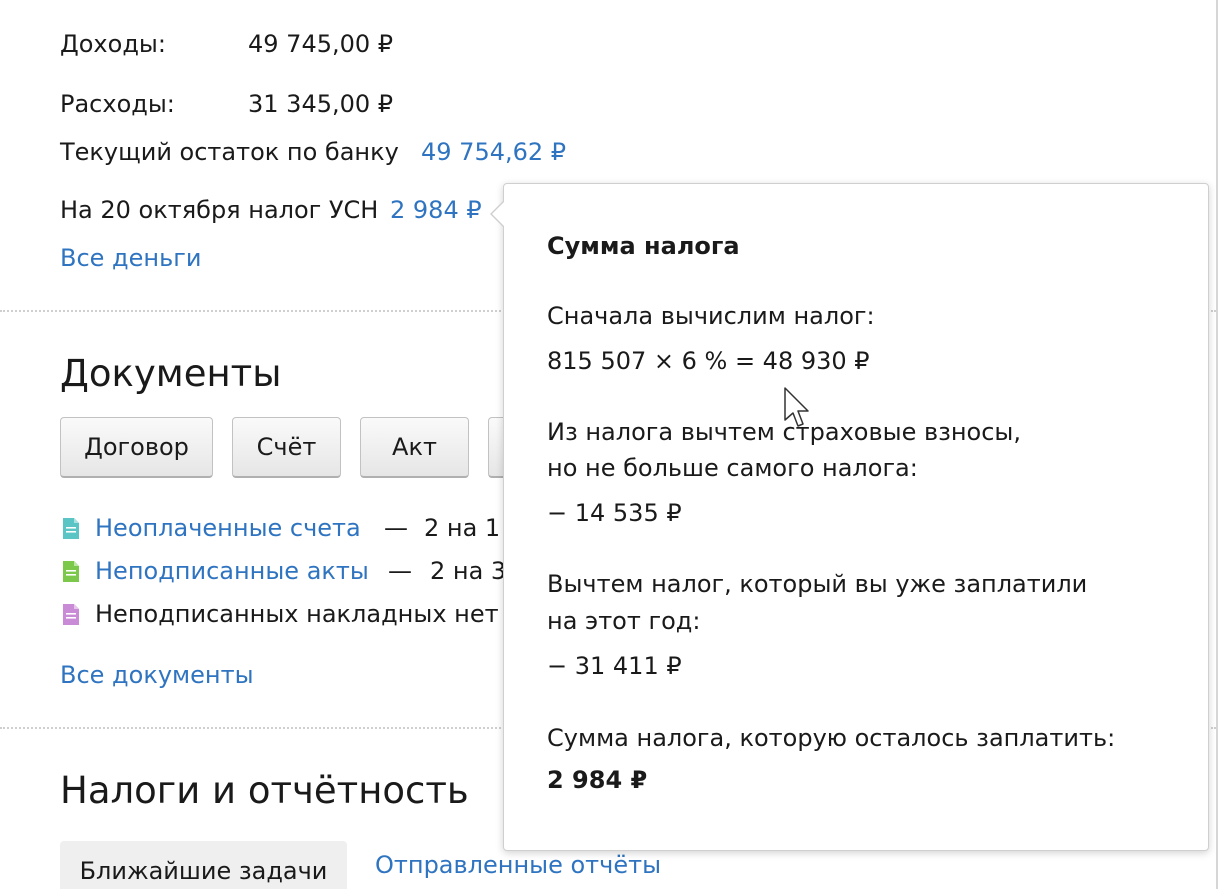 The height and width of the screenshot is (889, 1222). I want to click on document-green-icon, so click(71, 571).